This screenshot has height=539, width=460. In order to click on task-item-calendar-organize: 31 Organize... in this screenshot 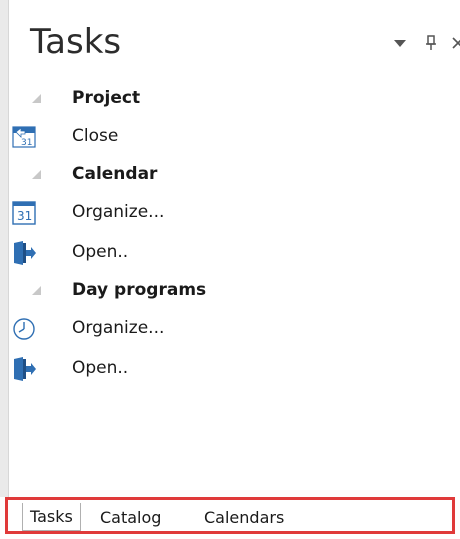, I will do `click(232, 212)`.